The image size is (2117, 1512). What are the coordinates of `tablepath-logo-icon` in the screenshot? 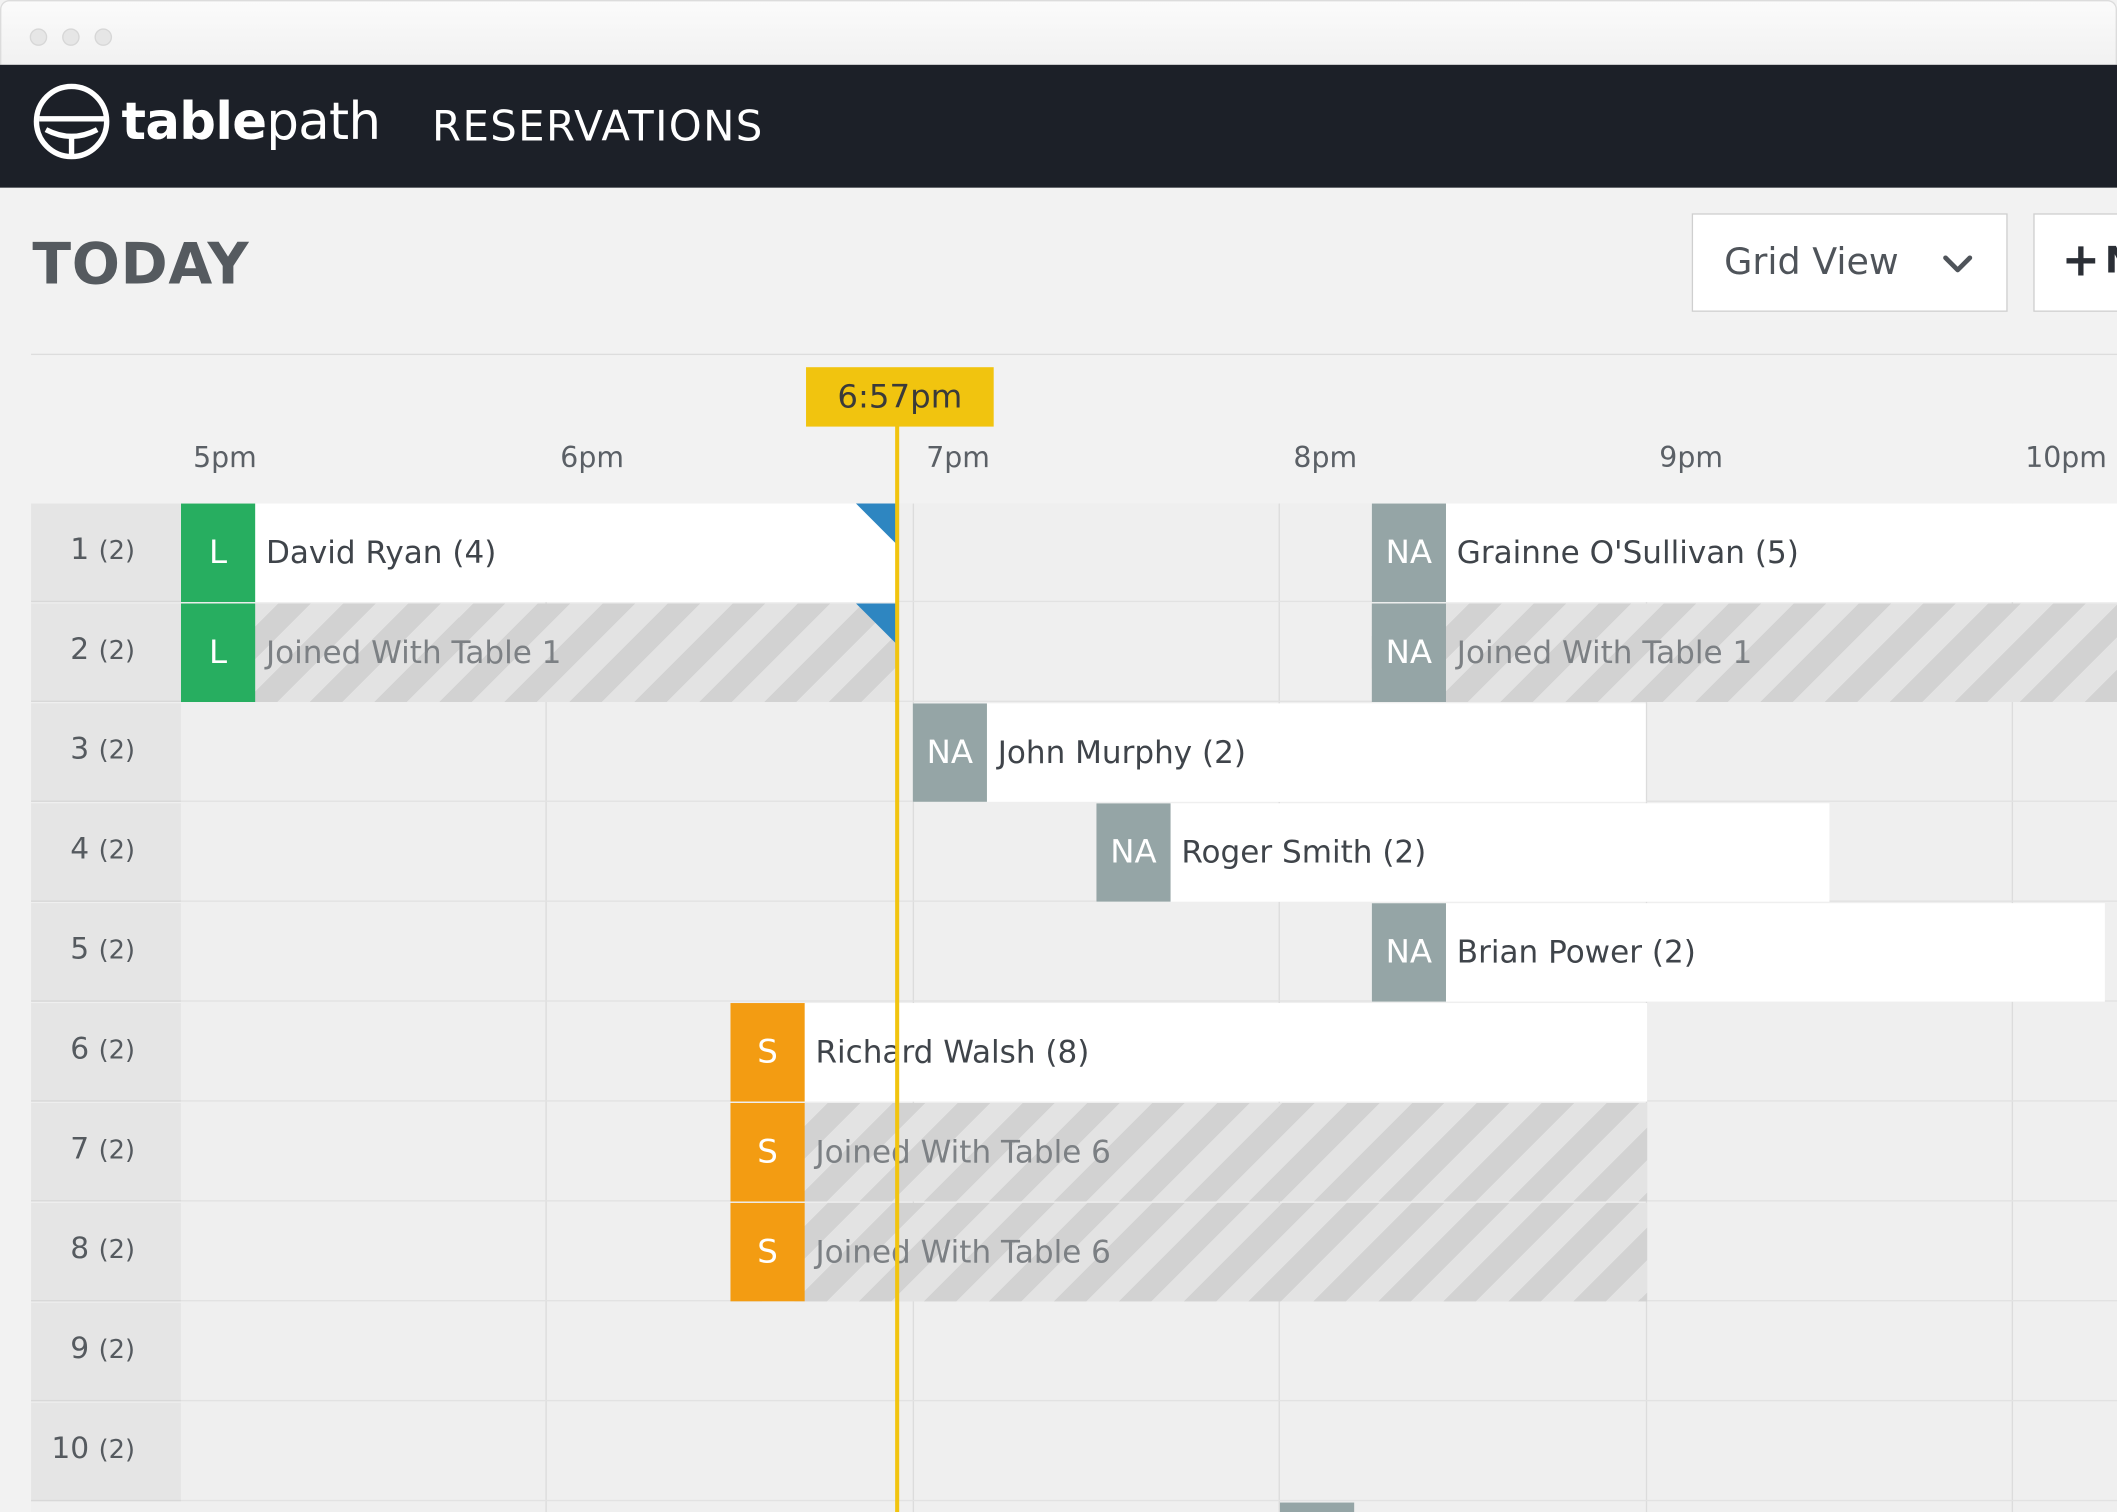 It's located at (71, 121).